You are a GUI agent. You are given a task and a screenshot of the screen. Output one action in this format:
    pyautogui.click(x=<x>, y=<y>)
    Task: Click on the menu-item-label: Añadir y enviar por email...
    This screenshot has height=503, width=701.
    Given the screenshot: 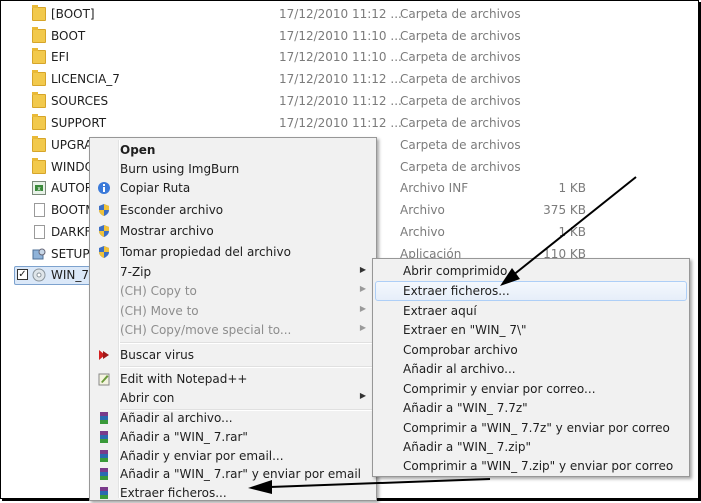 What is the action you would take?
    pyautogui.click(x=202, y=456)
    